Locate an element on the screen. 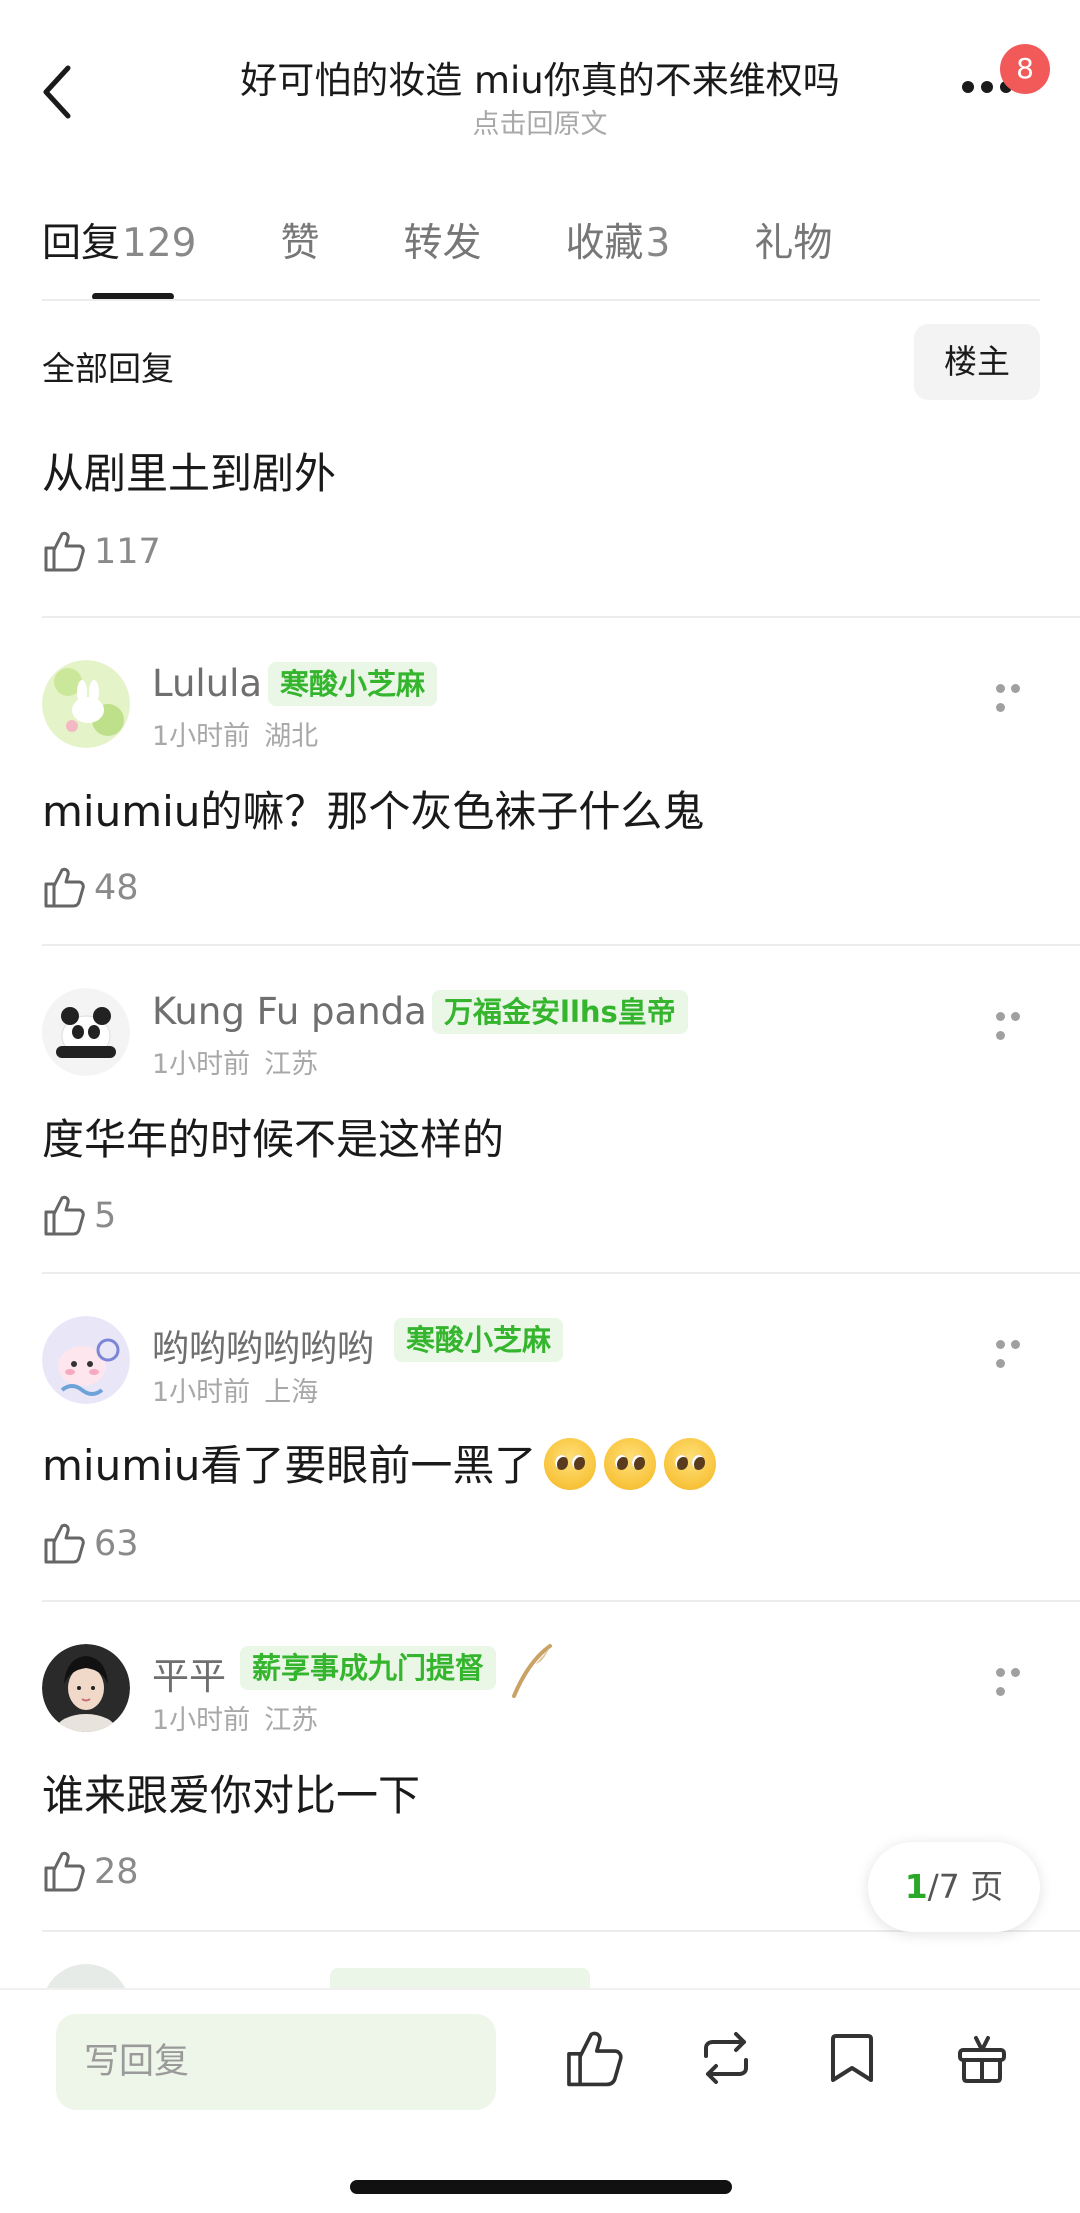  reply-input: 写回复 is located at coordinates (276, 2062).